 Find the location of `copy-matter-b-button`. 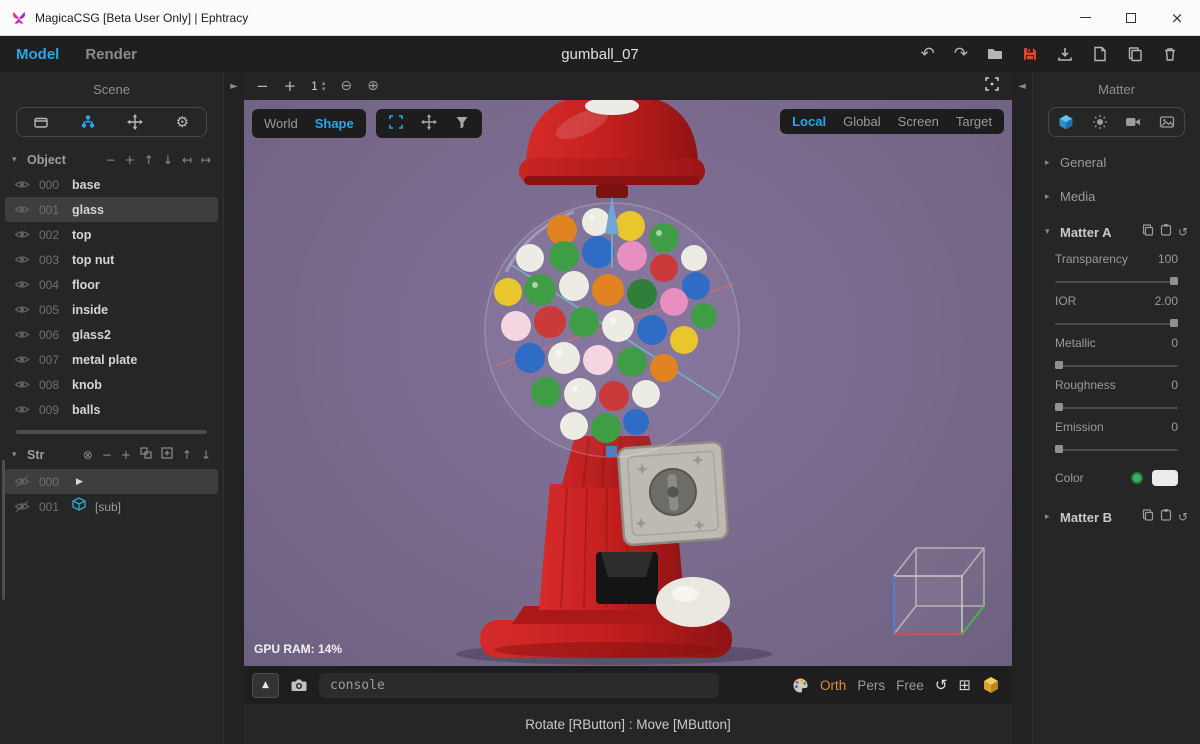

copy-matter-b-button is located at coordinates (1148, 517).